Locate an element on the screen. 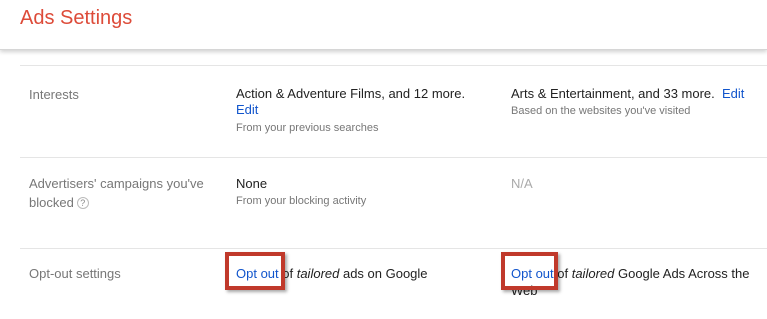 Image resolution: width=767 pixels, height=319 pixels. edit-web-interests-link: Edit is located at coordinates (733, 93).